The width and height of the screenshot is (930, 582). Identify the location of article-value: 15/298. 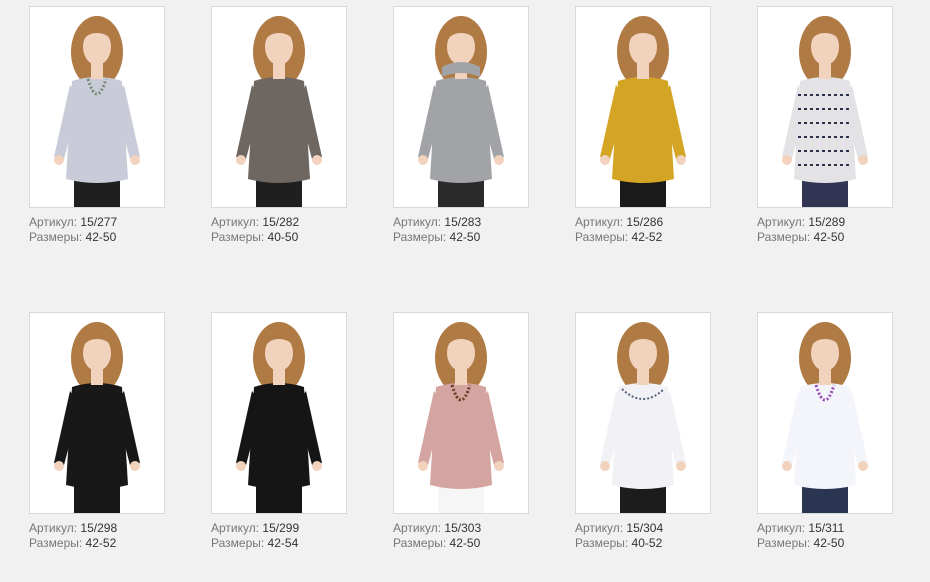
(99, 528).